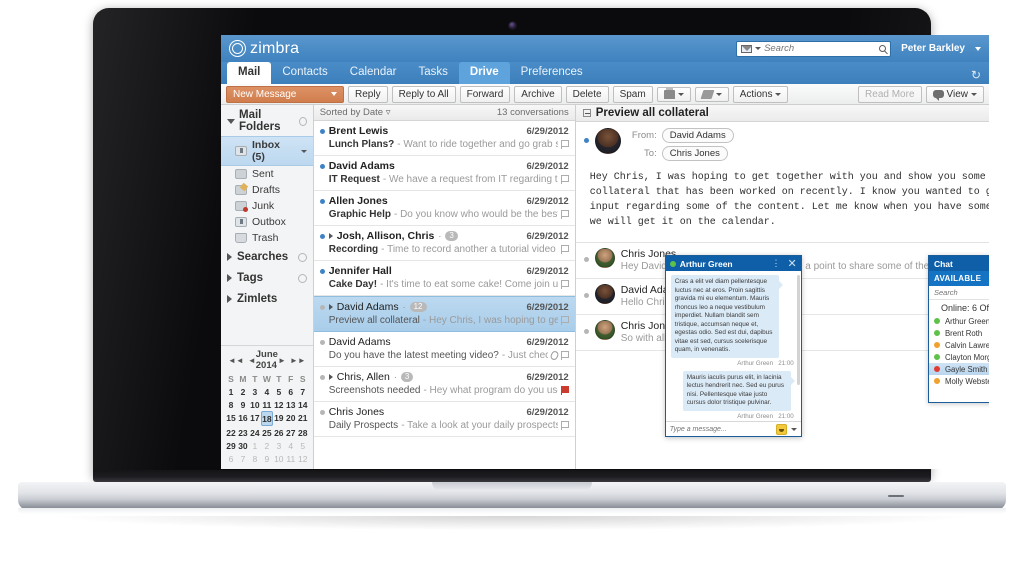  What do you see at coordinates (243, 458) in the screenshot?
I see `calendar-day: 7` at bounding box center [243, 458].